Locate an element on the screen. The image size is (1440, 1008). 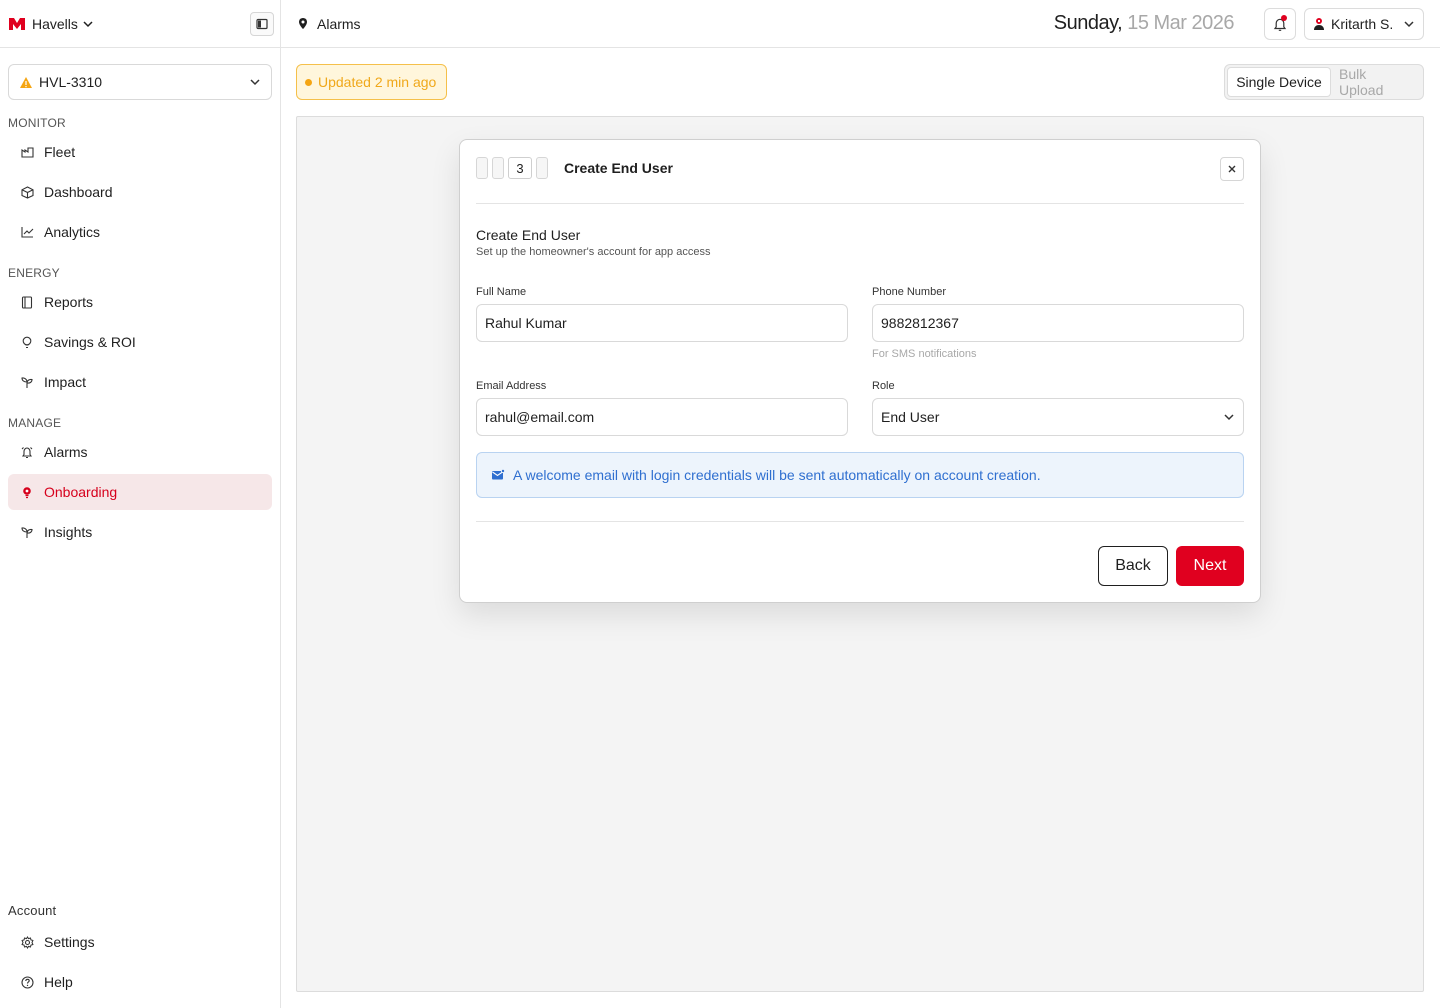
phone-input: 9882812367 is located at coordinates (1058, 323).